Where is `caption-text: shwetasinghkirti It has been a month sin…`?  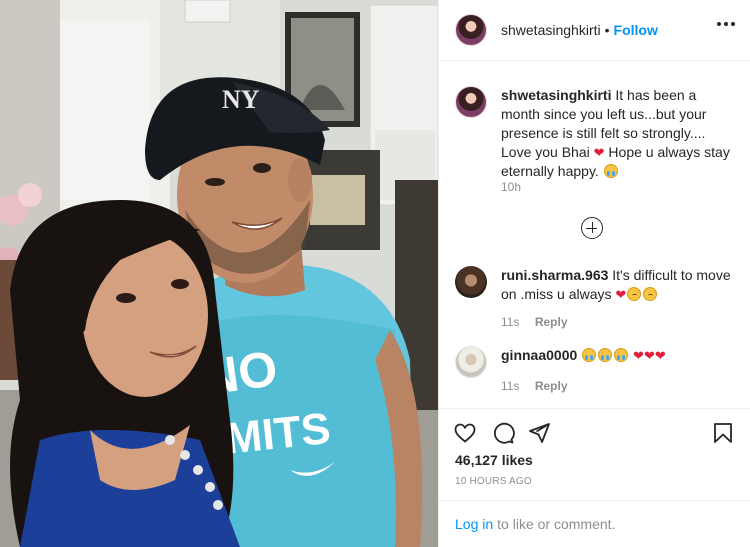 caption-text: shwetasinghkirti It has been a month sin… is located at coordinates (617, 133).